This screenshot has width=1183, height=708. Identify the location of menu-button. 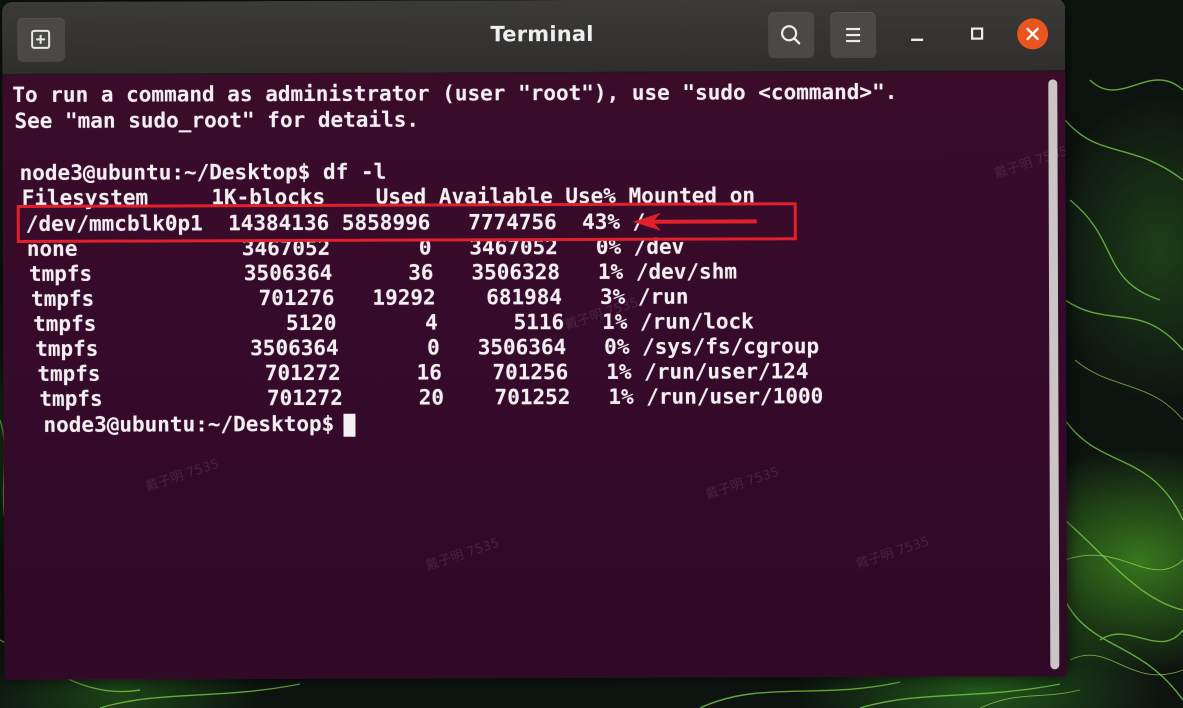
(853, 35).